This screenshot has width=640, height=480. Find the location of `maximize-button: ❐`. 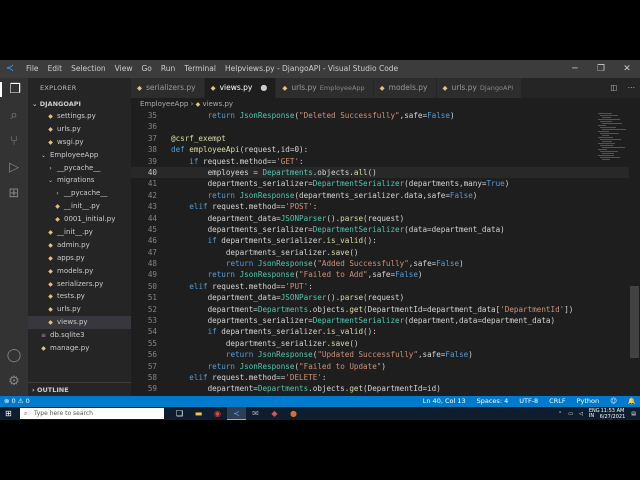

maximize-button: ❐ is located at coordinates (601, 69).